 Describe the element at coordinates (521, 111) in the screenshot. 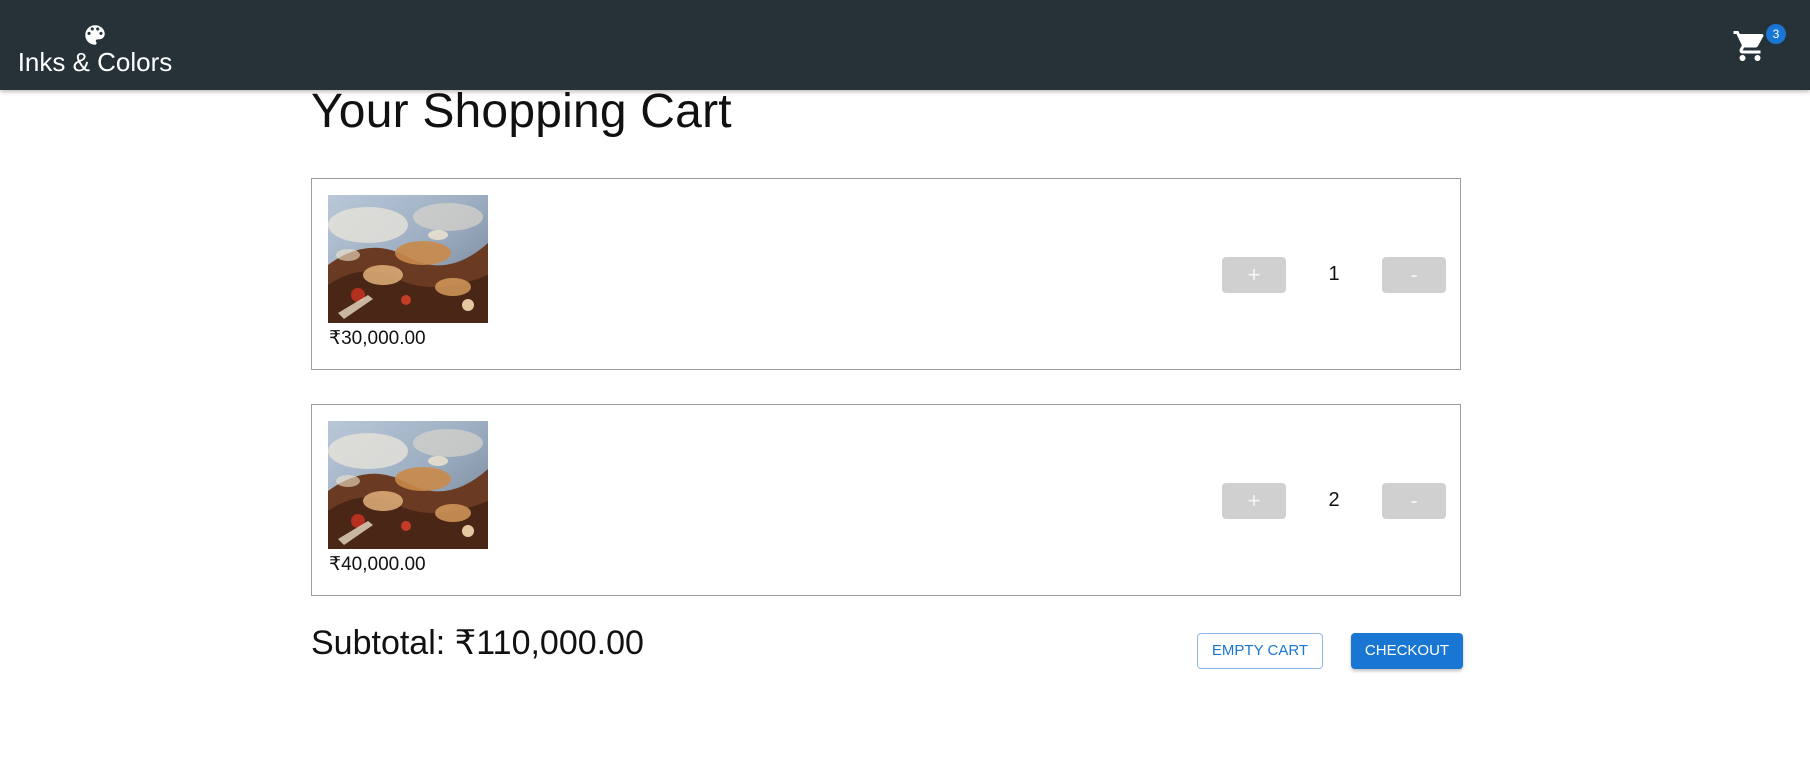

I see `page-title: Your Shopping Cart` at that location.